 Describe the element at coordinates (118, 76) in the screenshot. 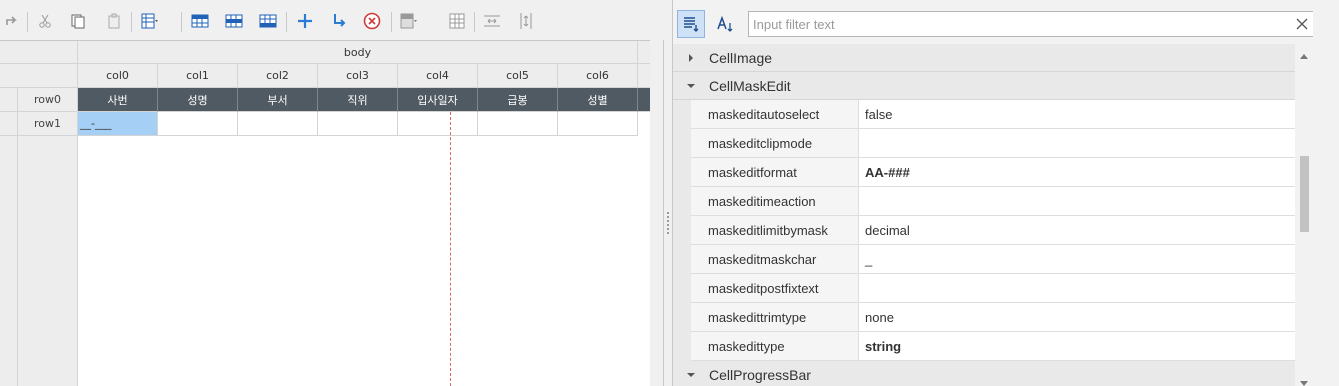

I see `column-header-col0: col0` at that location.